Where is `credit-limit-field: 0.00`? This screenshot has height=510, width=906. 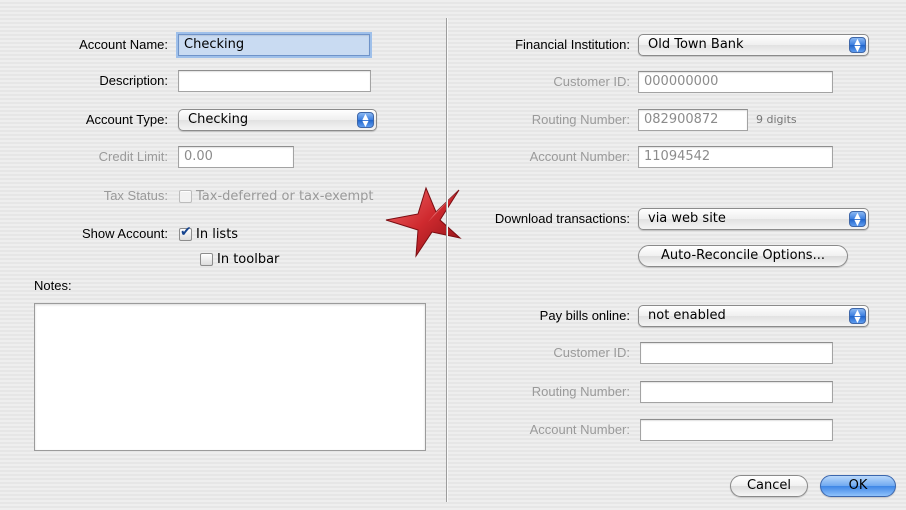 credit-limit-field: 0.00 is located at coordinates (236, 157).